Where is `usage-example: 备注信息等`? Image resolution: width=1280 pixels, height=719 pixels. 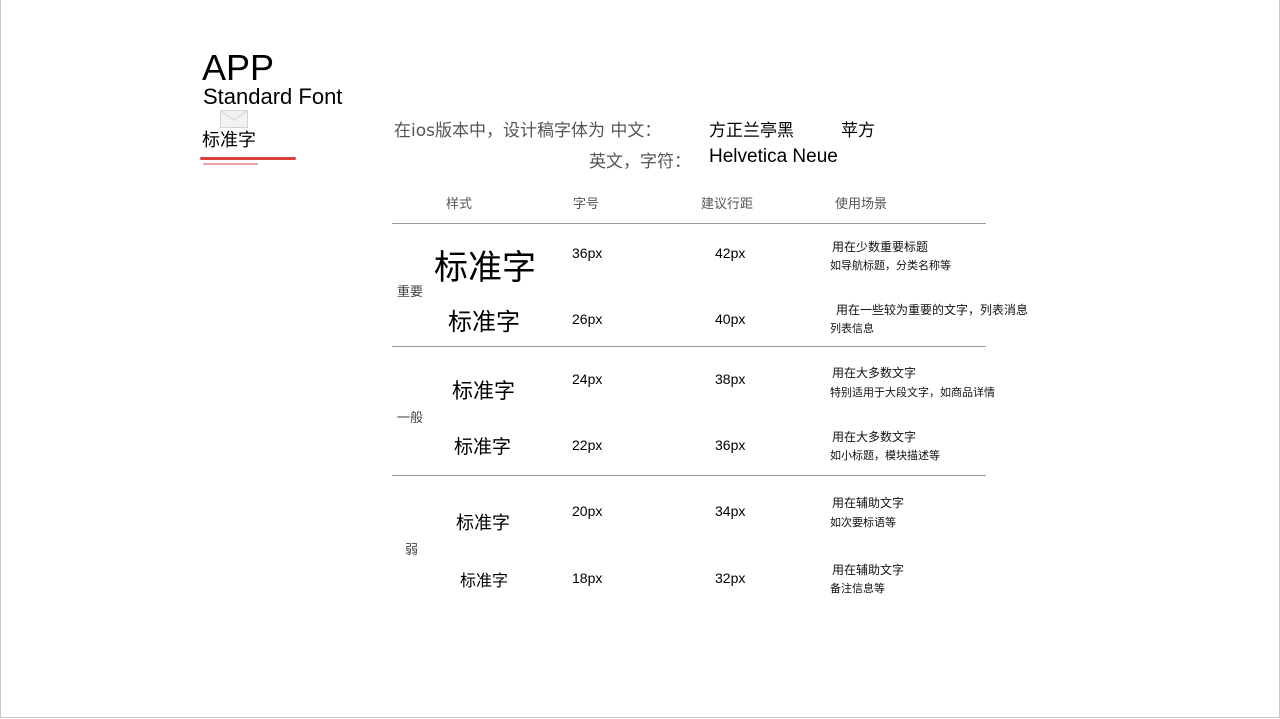
usage-example: 备注信息等 is located at coordinates (857, 588).